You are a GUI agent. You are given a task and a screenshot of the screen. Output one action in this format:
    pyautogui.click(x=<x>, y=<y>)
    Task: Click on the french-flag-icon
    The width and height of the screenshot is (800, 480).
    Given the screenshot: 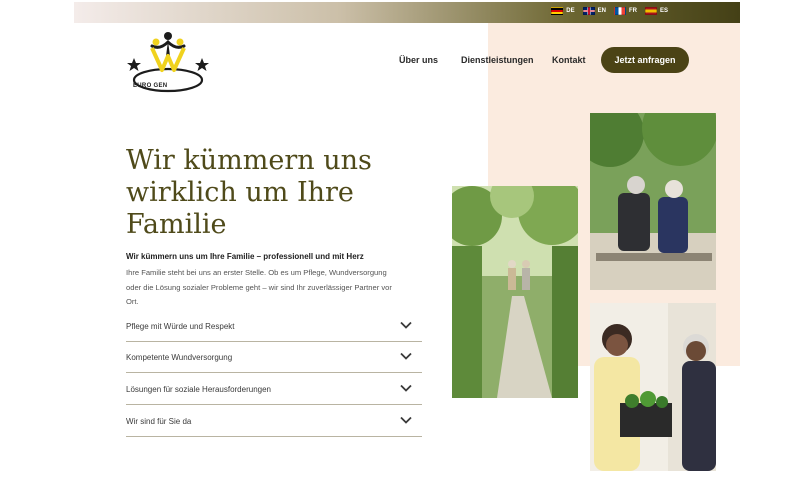 What is the action you would take?
    pyautogui.click(x=619, y=11)
    